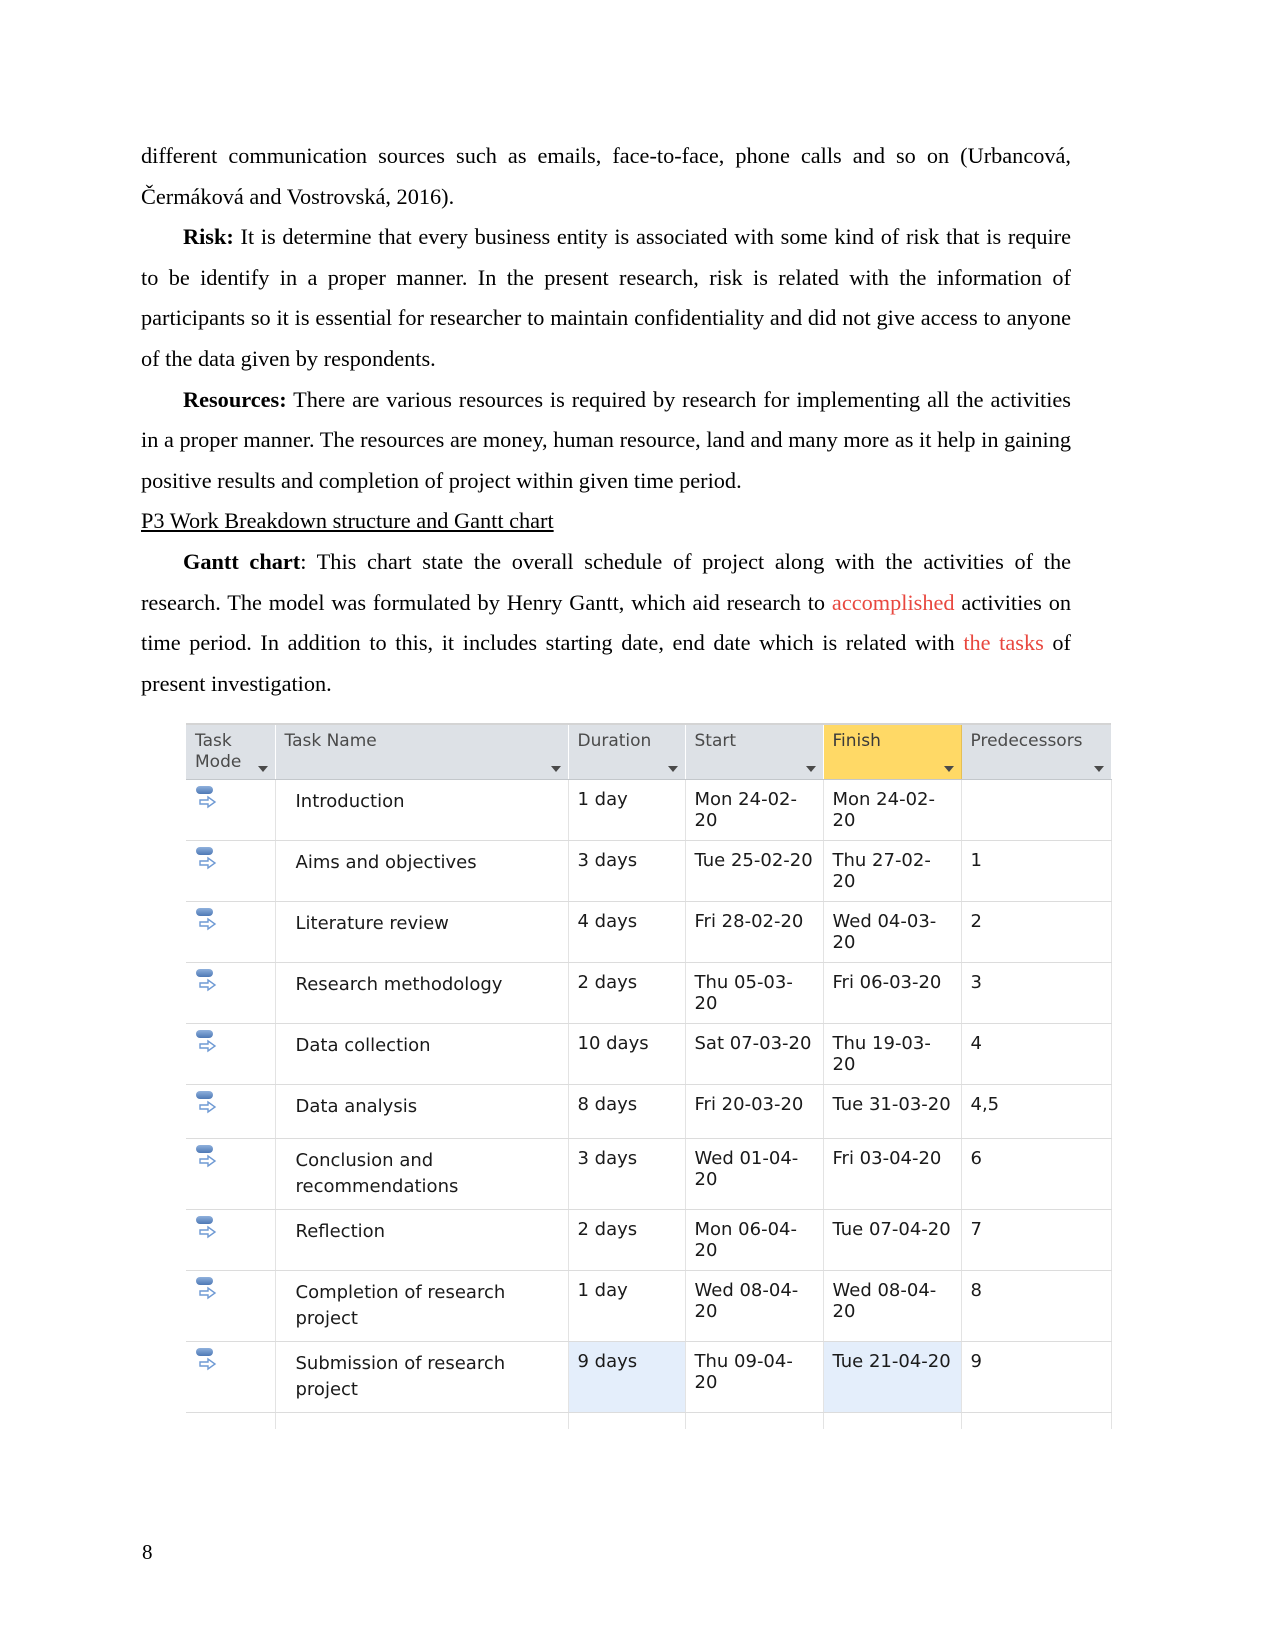 The height and width of the screenshot is (1651, 1275). What do you see at coordinates (422, 1240) in the screenshot?
I see `cell-task-name: Reflection` at bounding box center [422, 1240].